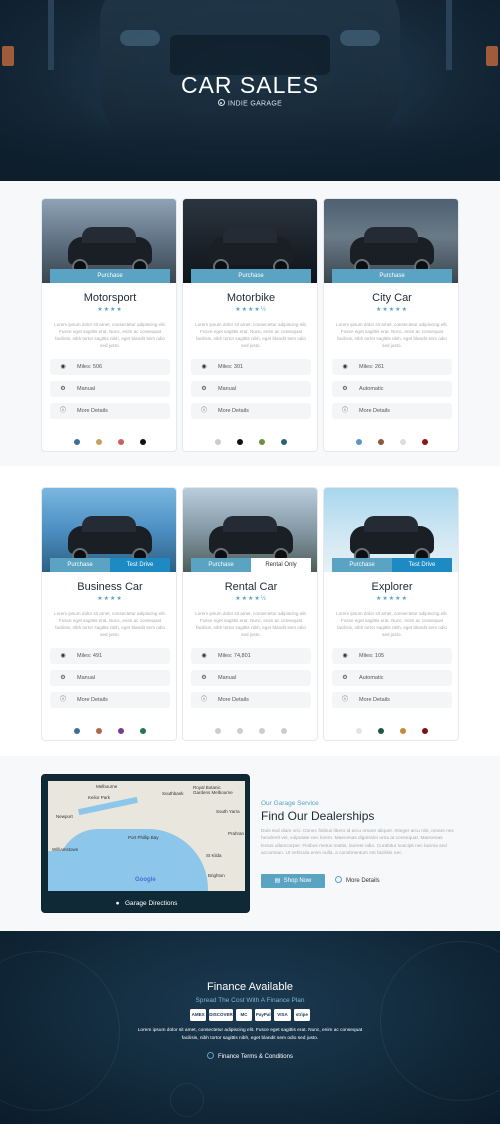 This screenshot has width=500, height=1124. Describe the element at coordinates (214, 855) in the screenshot. I see `map-label: St Kilda` at that location.